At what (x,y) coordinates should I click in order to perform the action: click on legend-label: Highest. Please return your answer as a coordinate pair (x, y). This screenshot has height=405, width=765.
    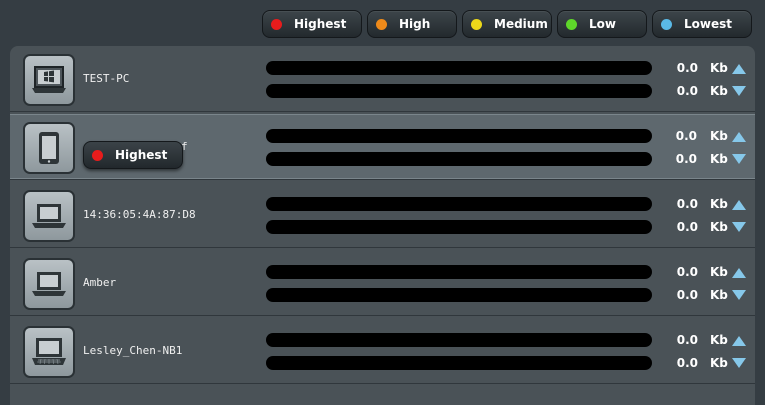
    Looking at the image, I should click on (320, 24).